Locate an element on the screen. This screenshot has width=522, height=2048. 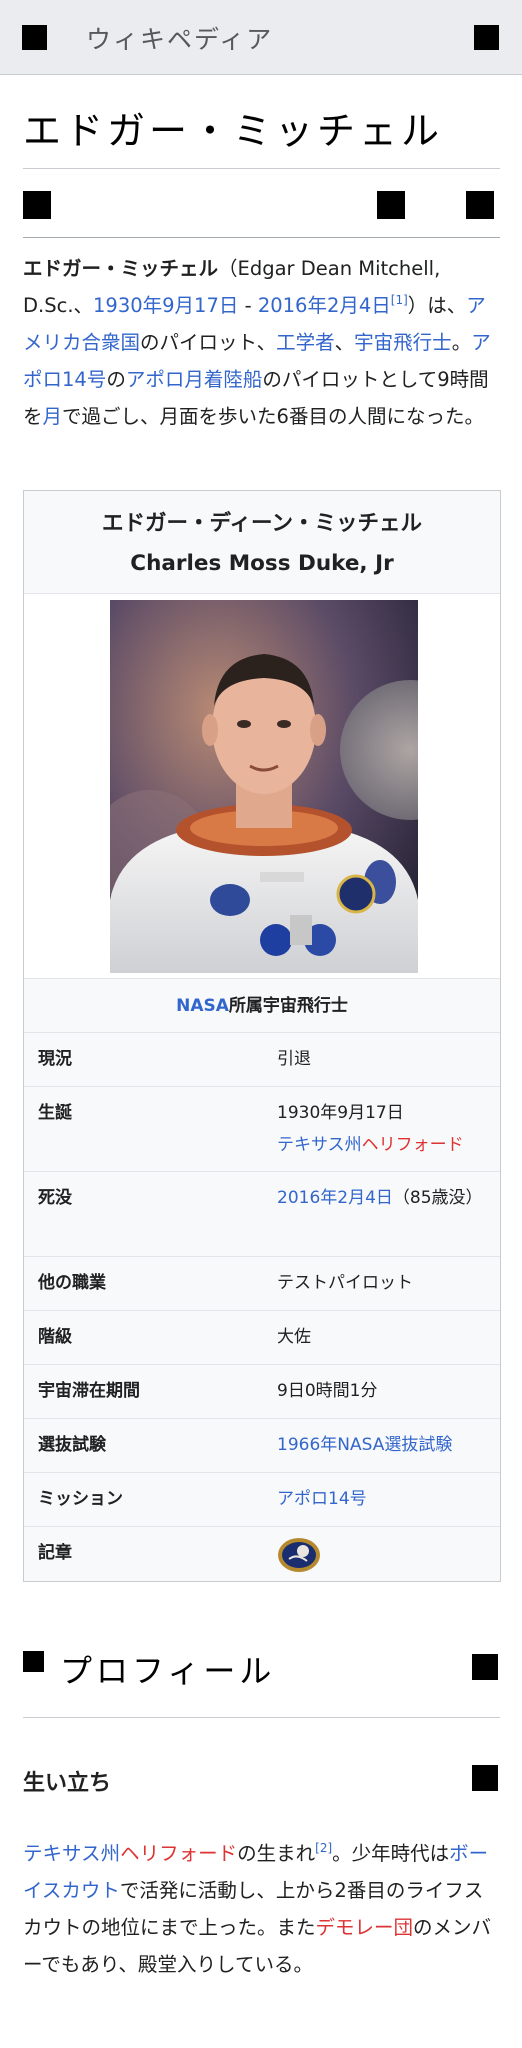
language-icon is located at coordinates (37, 205).